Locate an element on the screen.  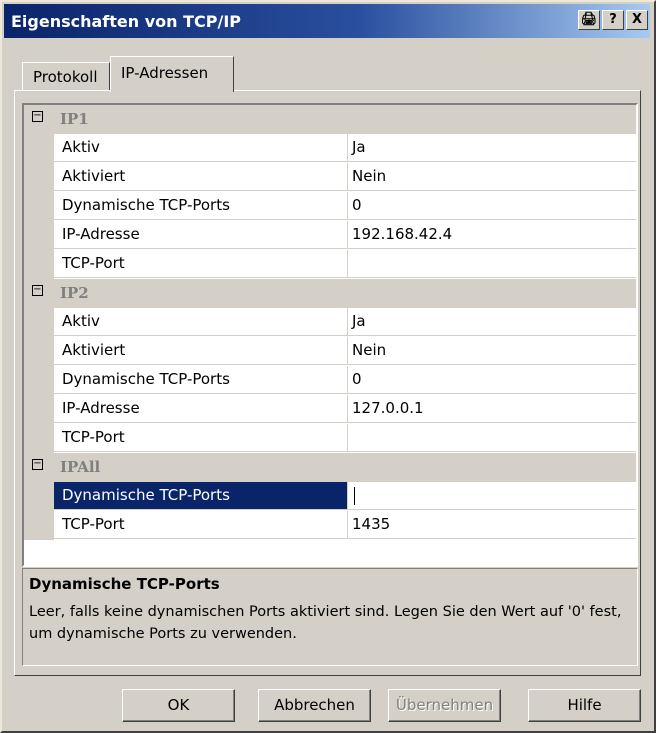
category-label: IPAll is located at coordinates (80, 467).